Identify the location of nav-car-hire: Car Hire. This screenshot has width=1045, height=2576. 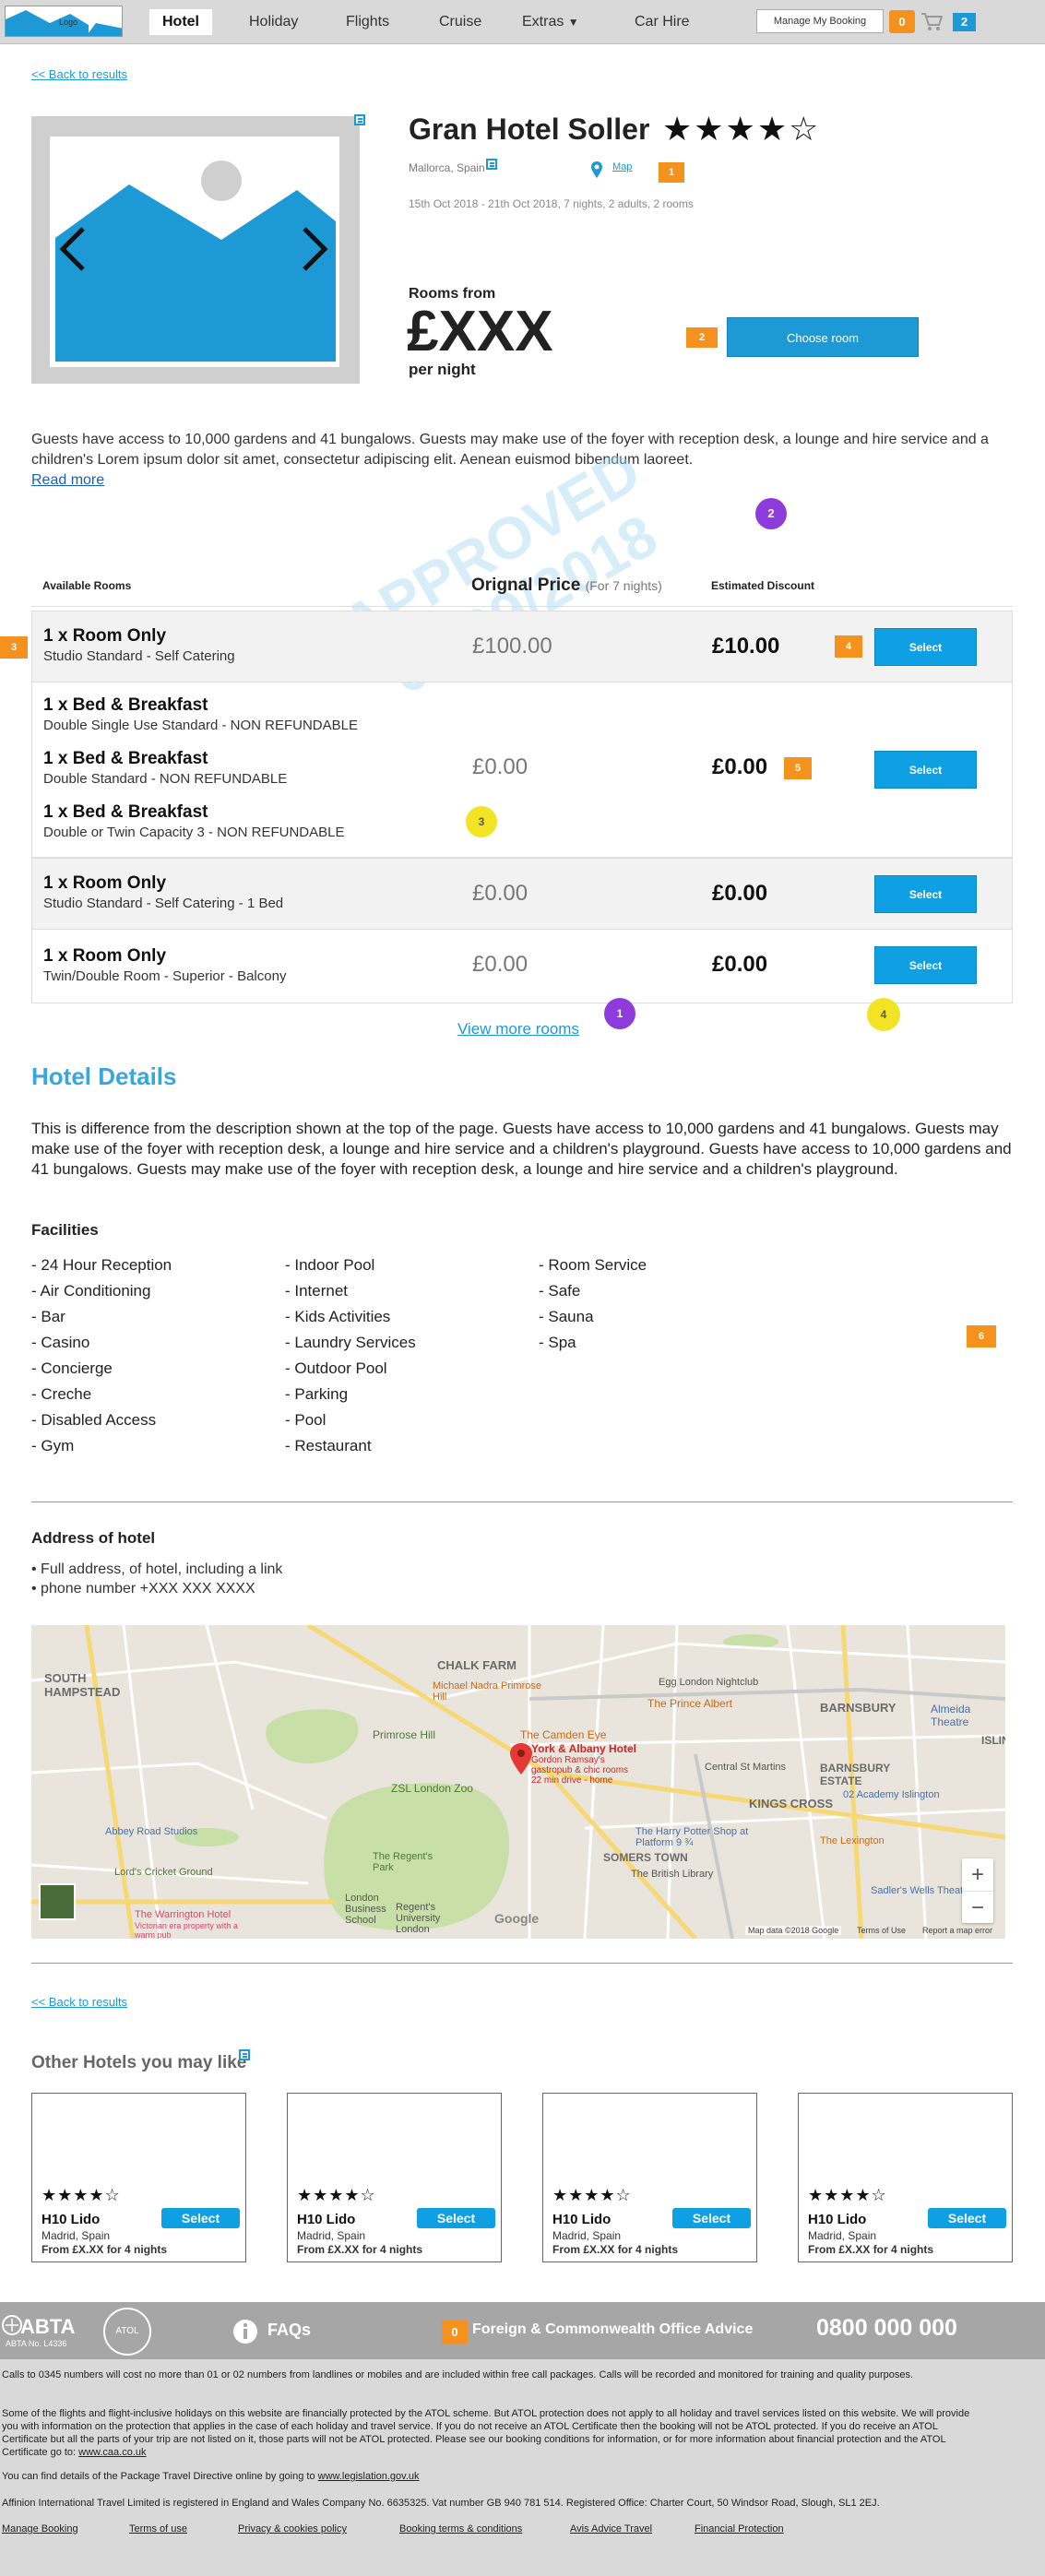
(662, 22).